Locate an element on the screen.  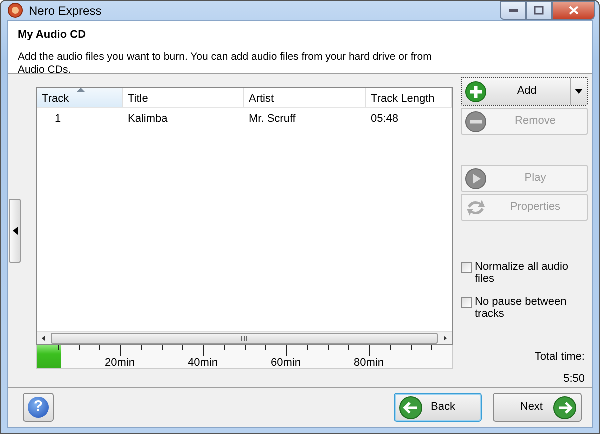
table-cell-text: 05:48 is located at coordinates (385, 119).